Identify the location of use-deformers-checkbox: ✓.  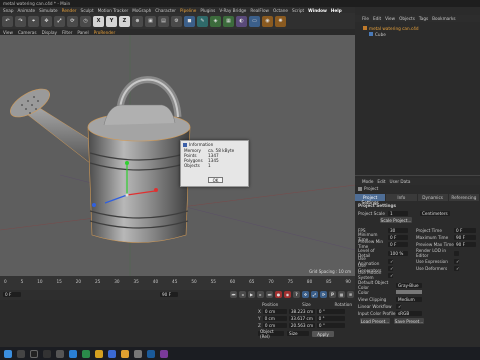
(457, 268).